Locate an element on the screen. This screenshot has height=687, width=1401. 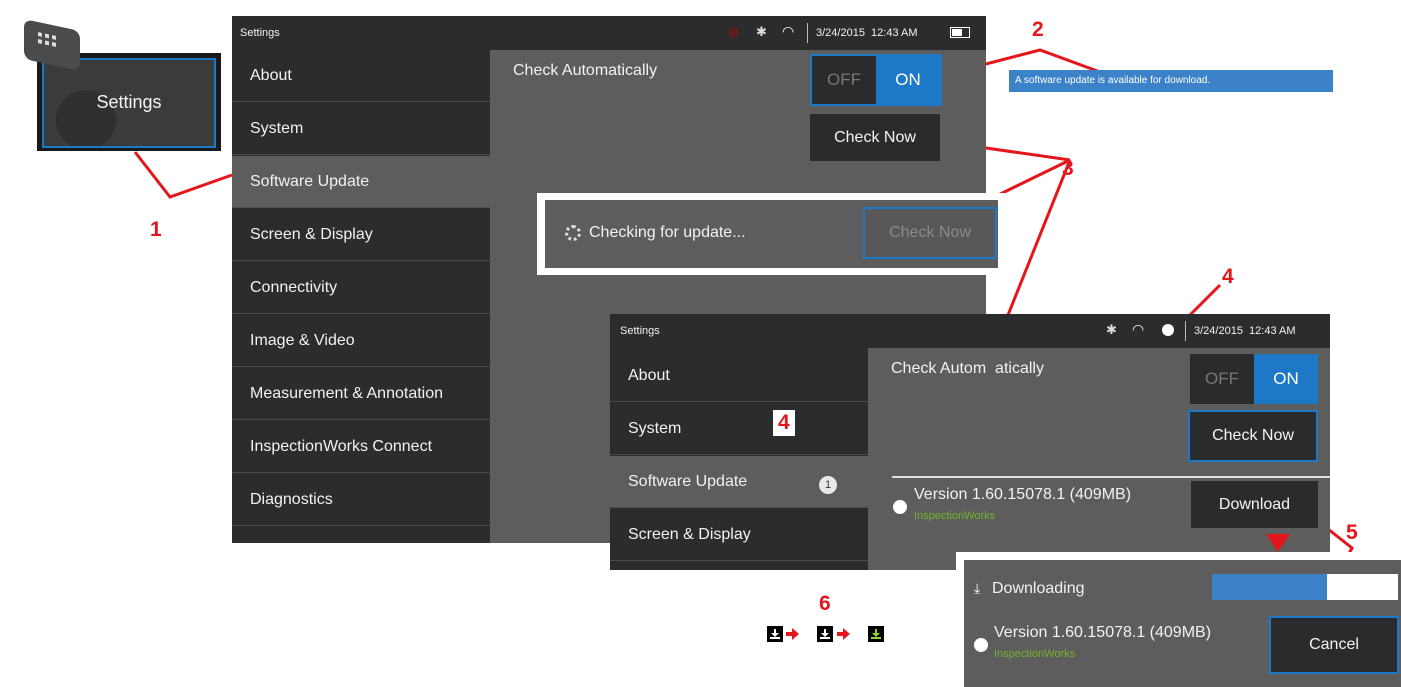
check-auto-label: Check Automatically is located at coordinates (585, 70).